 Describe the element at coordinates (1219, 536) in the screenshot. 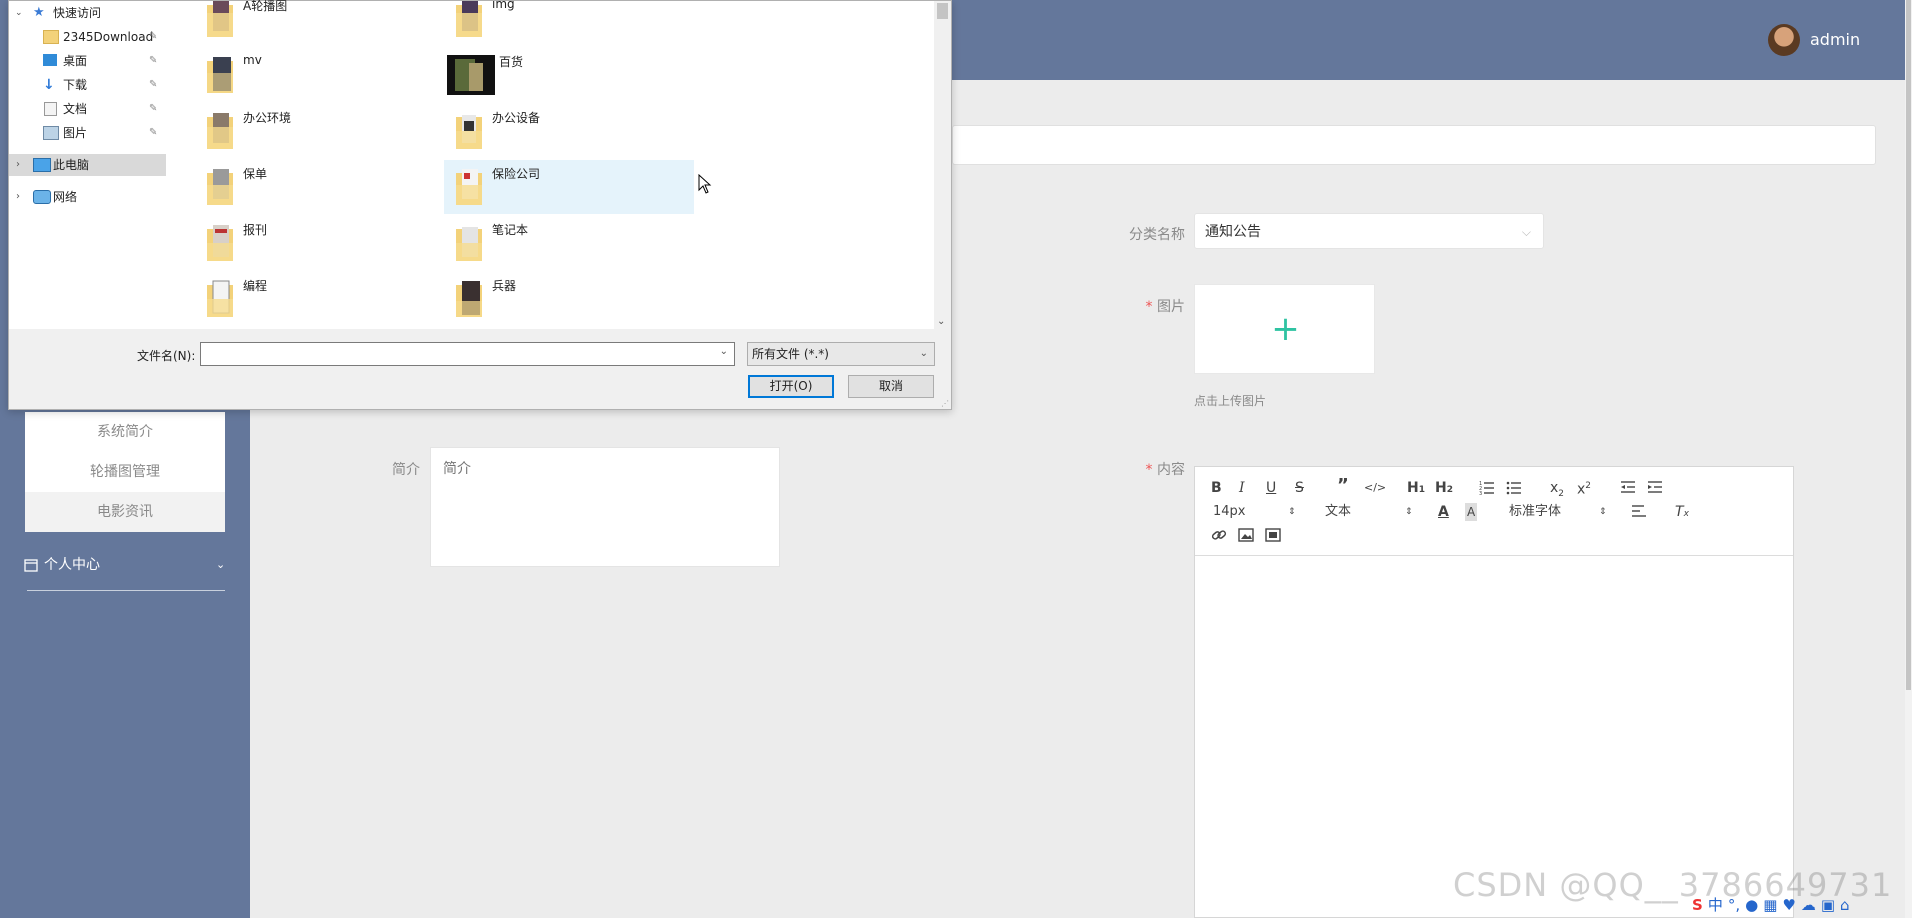

I see `link-icon` at that location.